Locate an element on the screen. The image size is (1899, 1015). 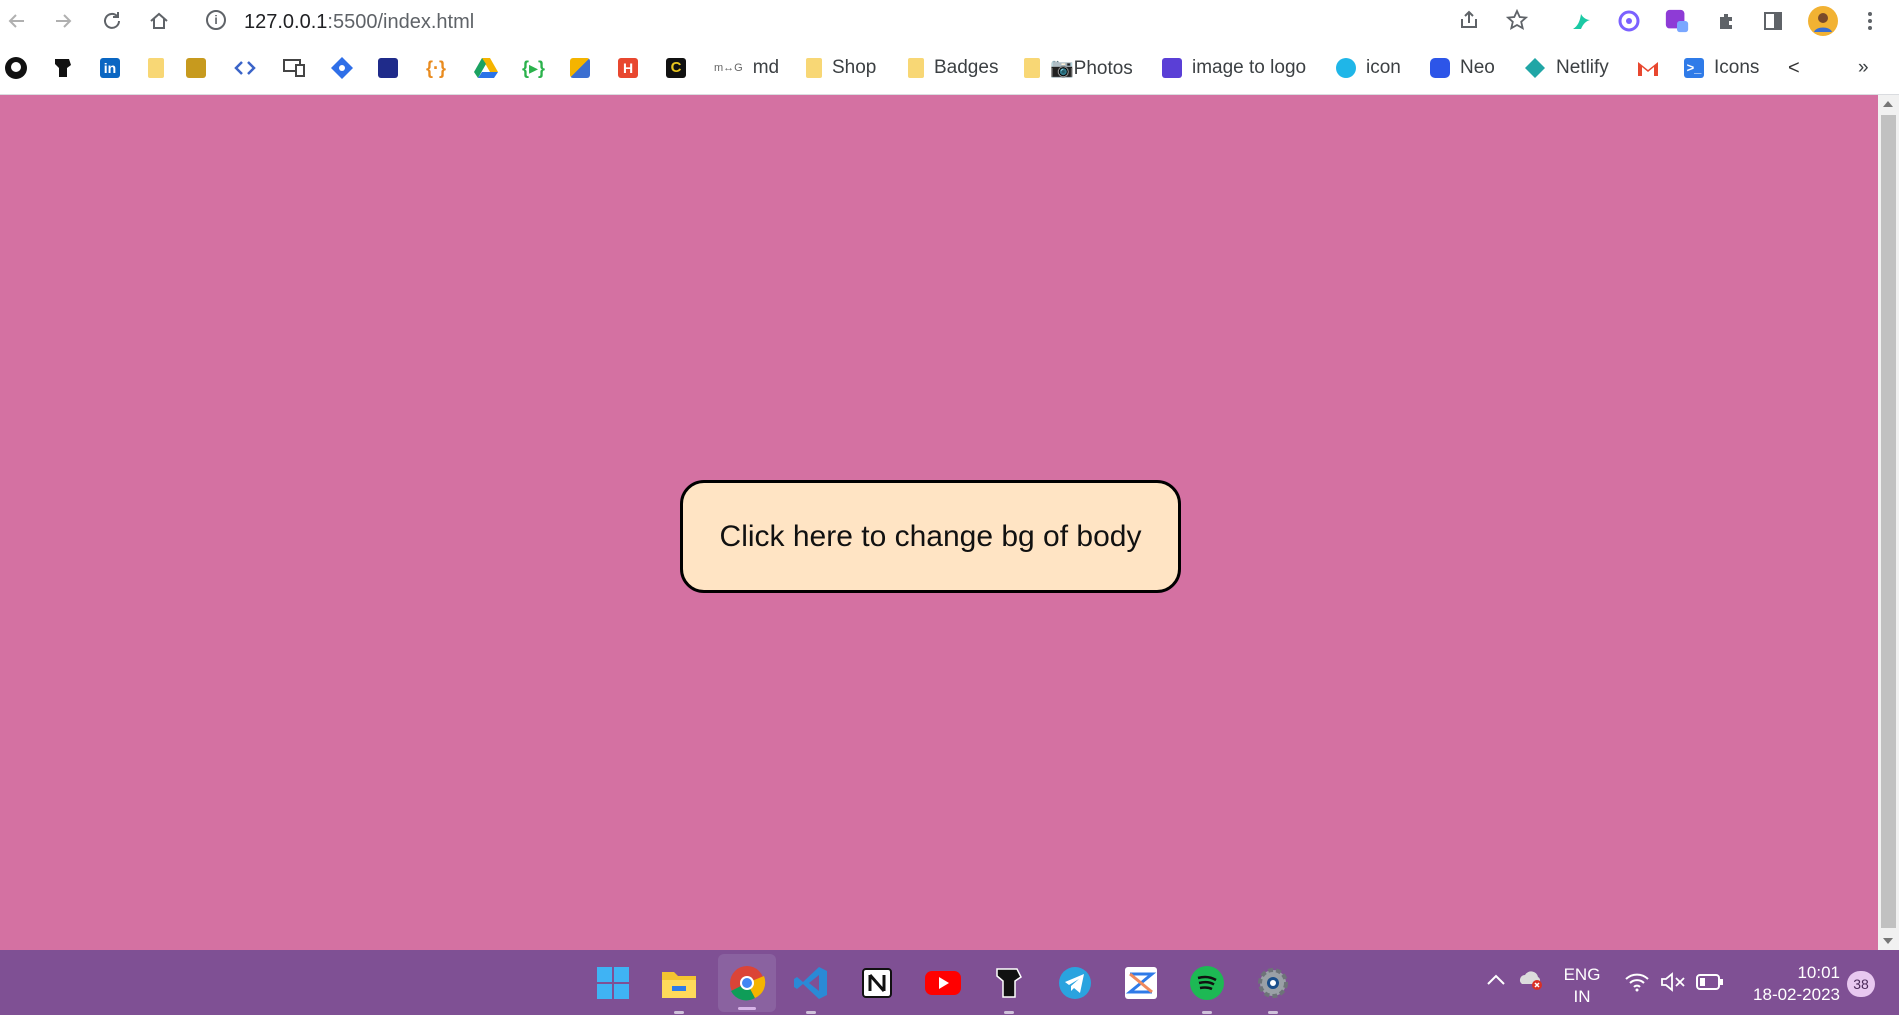
diamond-icon is located at coordinates (342, 68).